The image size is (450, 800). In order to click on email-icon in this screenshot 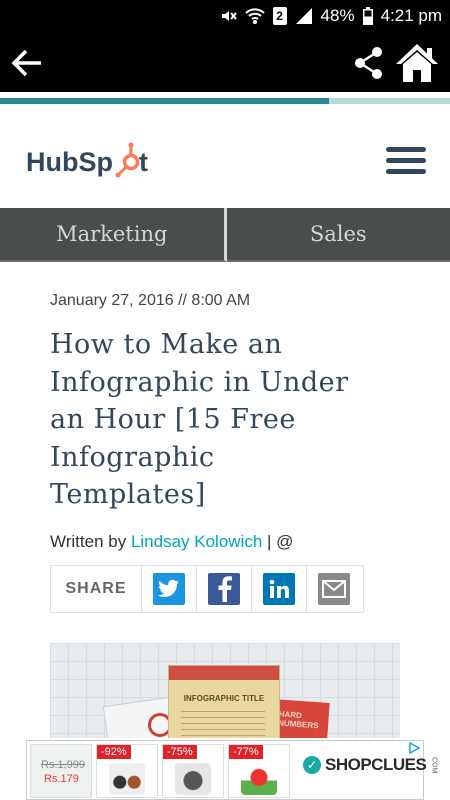, I will do `click(334, 589)`.